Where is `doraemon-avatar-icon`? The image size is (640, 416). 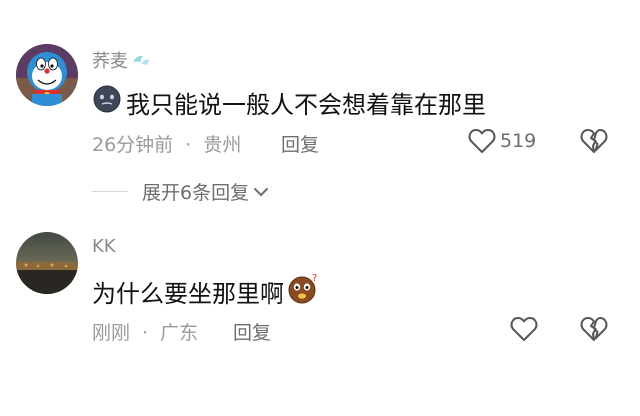 doraemon-avatar-icon is located at coordinates (47, 75).